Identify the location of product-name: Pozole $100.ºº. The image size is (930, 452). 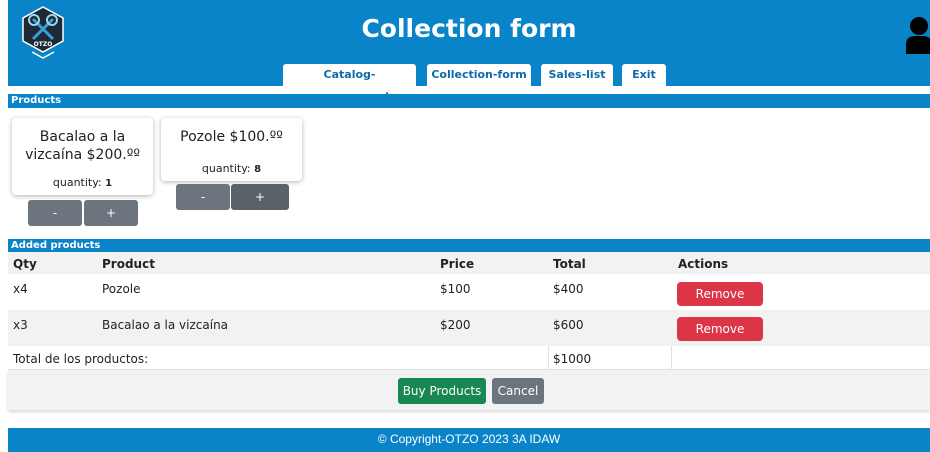
(231, 137).